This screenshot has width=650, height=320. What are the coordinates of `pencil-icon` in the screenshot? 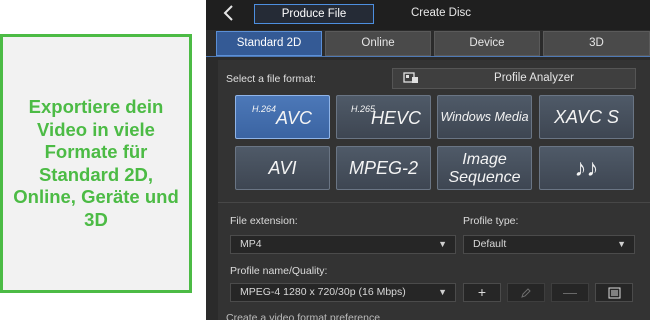 It's located at (526, 293).